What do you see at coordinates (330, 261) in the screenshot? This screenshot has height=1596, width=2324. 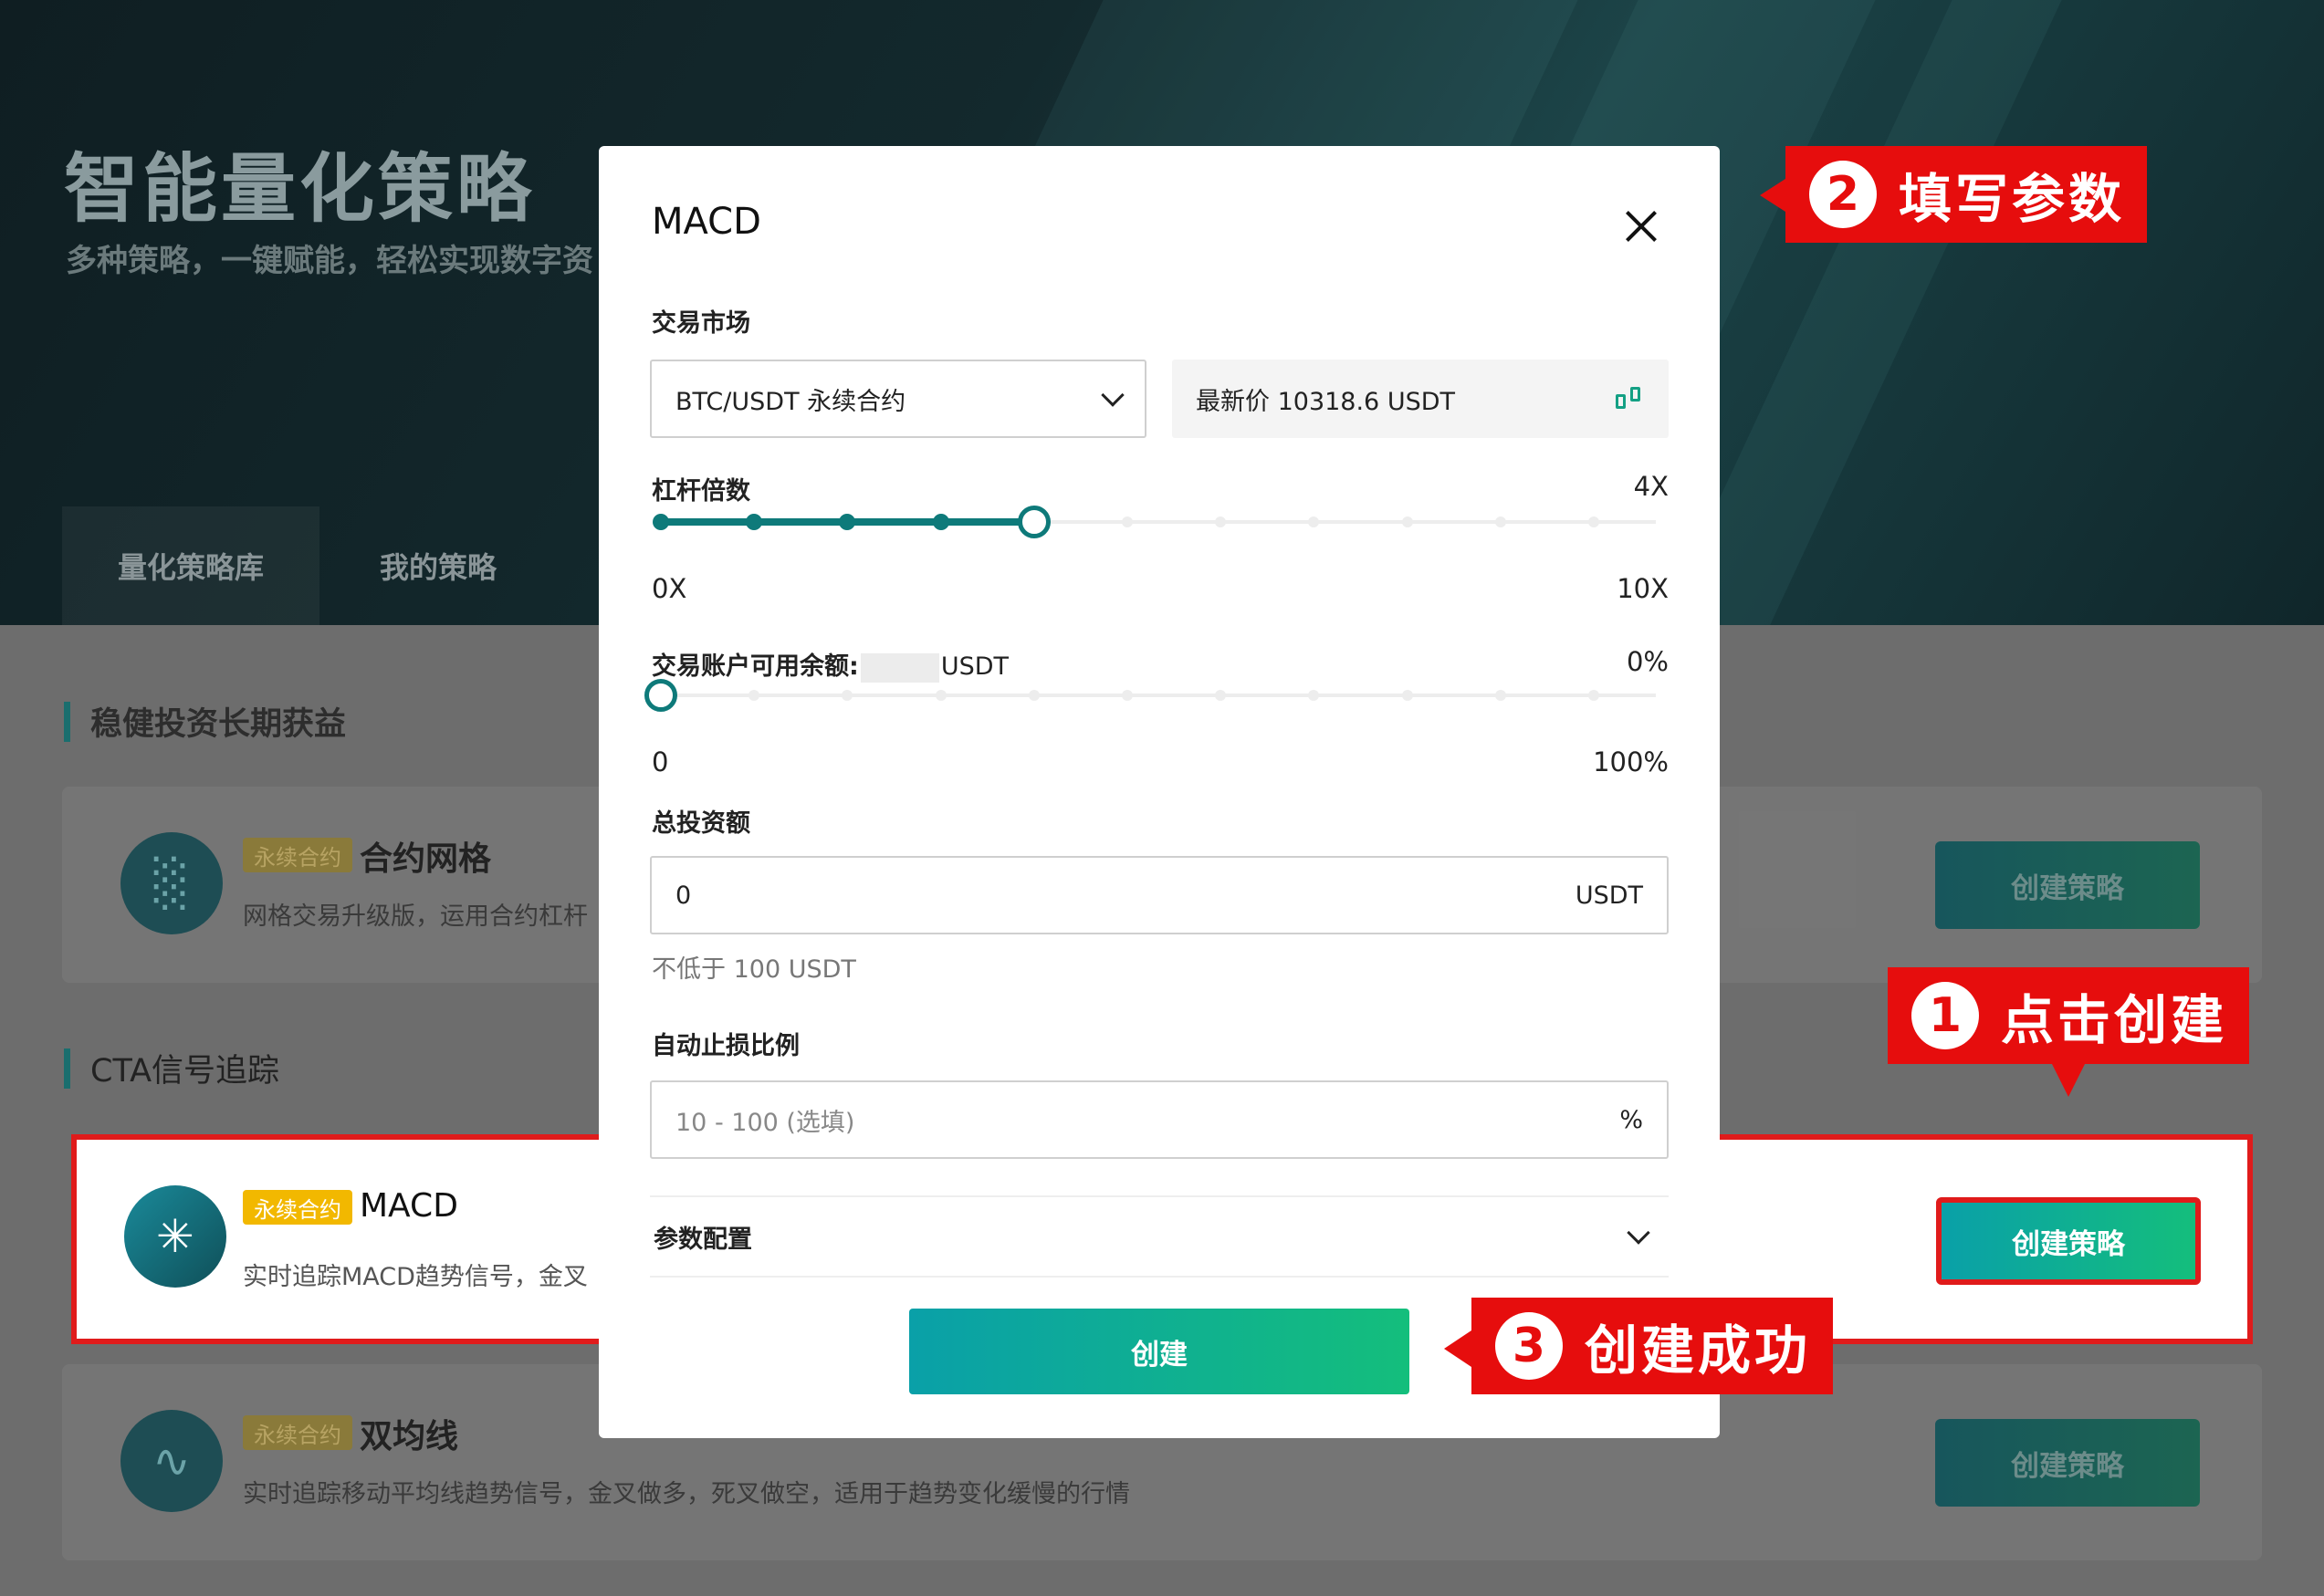 I see `page-subtitle: 多种策略，一键赋能，轻松实现数字资` at bounding box center [330, 261].